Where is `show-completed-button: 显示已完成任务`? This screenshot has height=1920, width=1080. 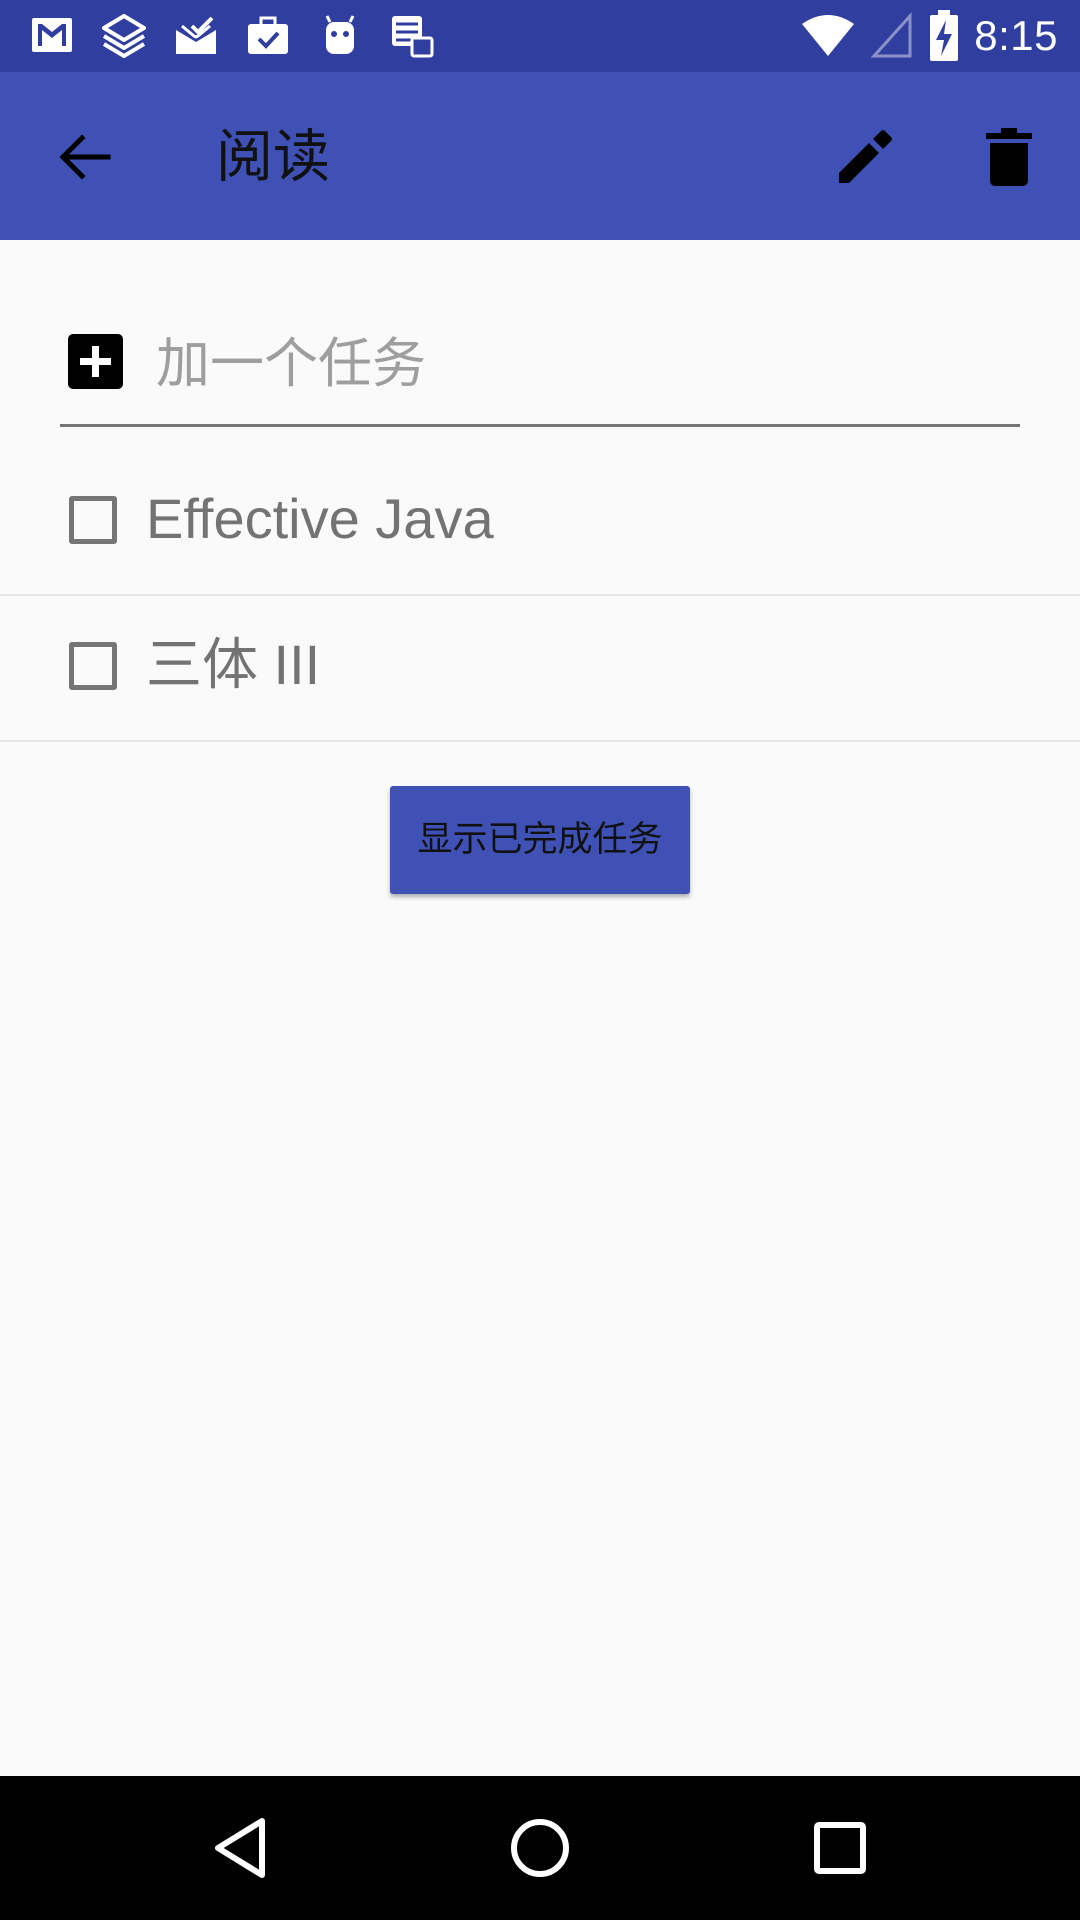 show-completed-button: 显示已完成任务 is located at coordinates (540, 840).